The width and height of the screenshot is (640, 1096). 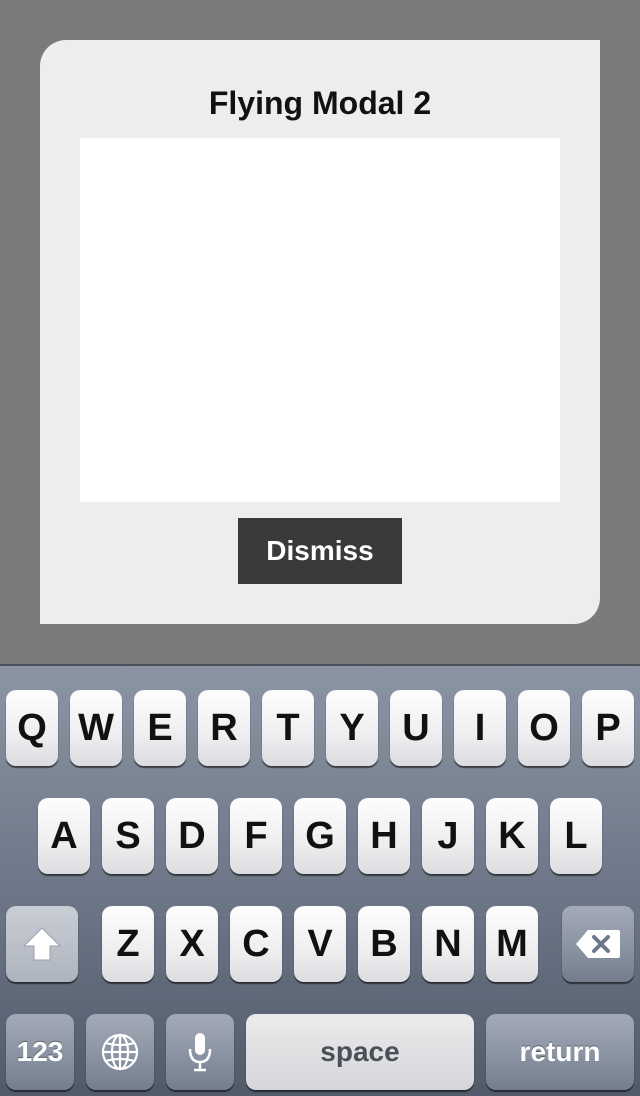 I want to click on key-f: F, so click(x=256, y=836).